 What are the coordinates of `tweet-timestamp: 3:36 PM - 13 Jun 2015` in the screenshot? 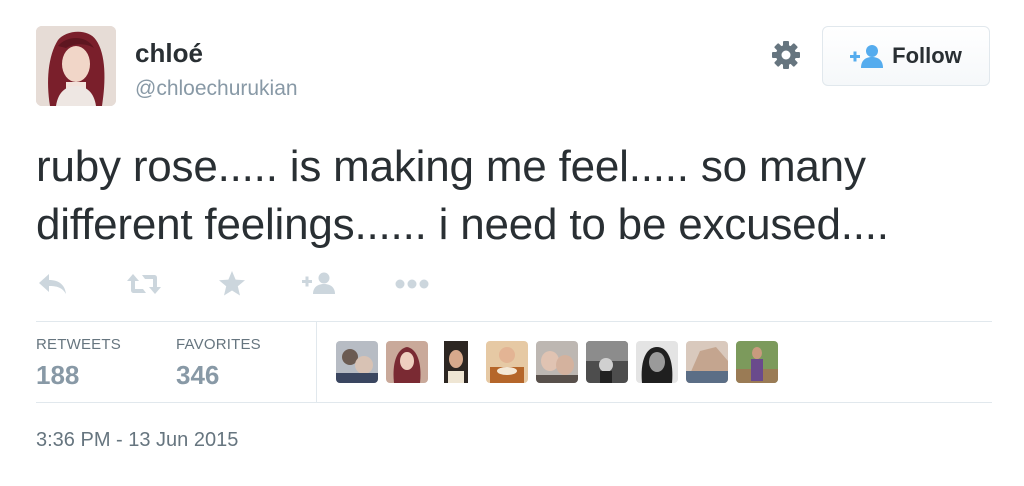 It's located at (137, 440).